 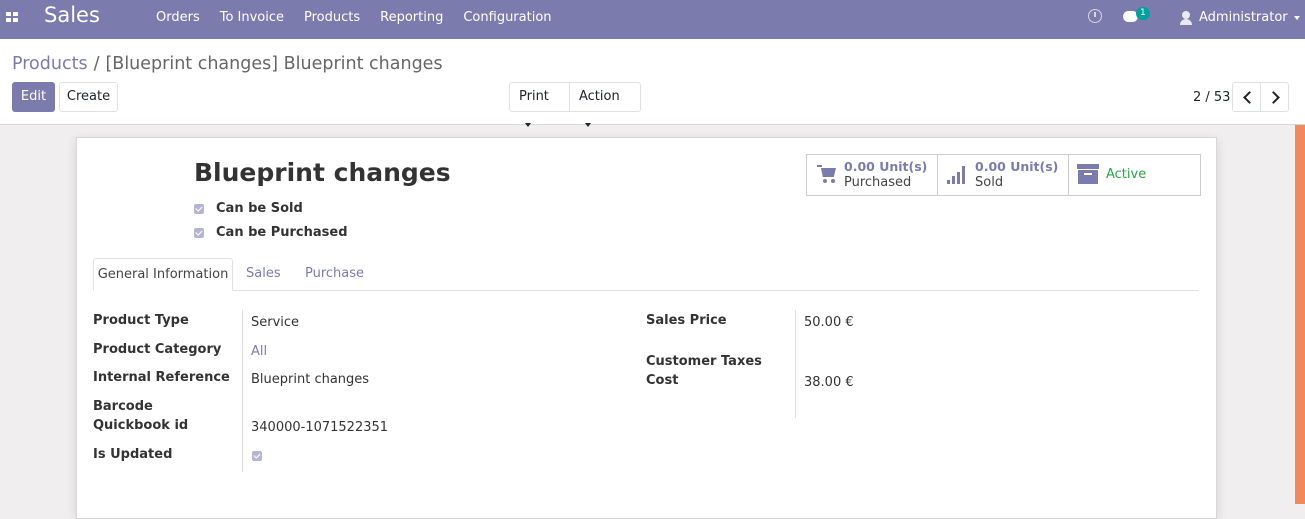 What do you see at coordinates (332, 17) in the screenshot?
I see `menu-item-products: Products` at bounding box center [332, 17].